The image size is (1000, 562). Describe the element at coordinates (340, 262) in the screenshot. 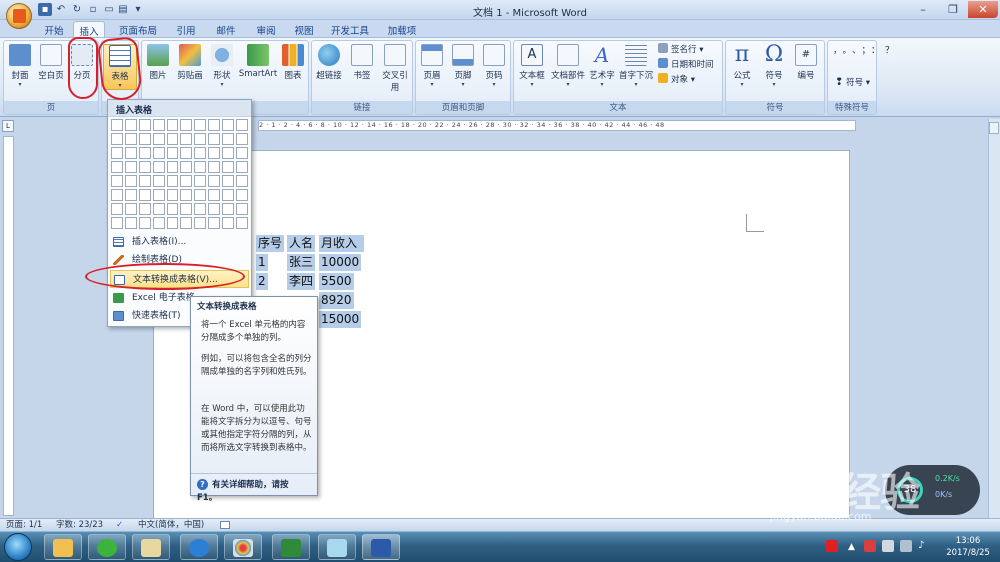

I see `doc-cell: 10000` at that location.